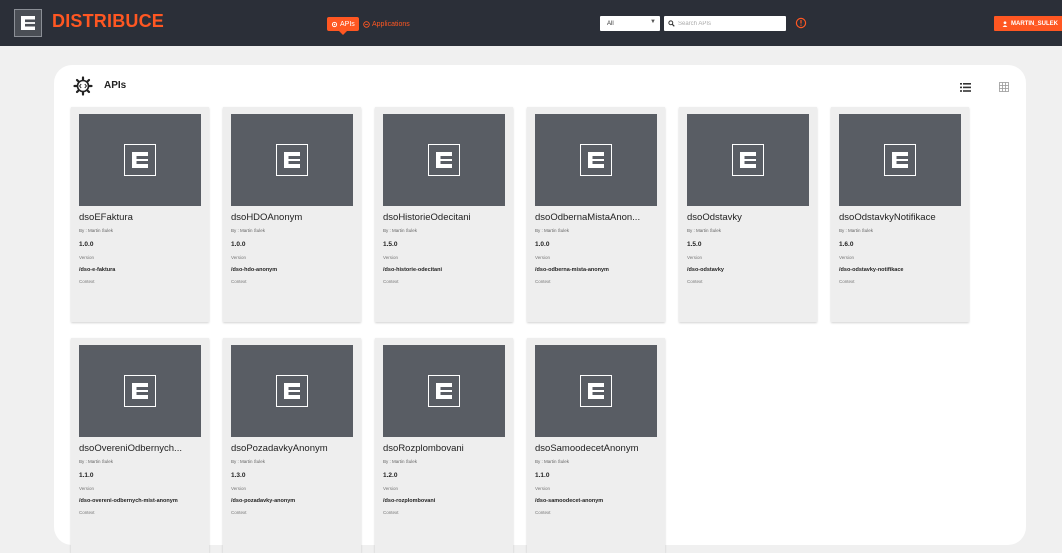 The width and height of the screenshot is (1062, 553). What do you see at coordinates (347, 24) in the screenshot?
I see `nav-tab-apis-label: APIs` at bounding box center [347, 24].